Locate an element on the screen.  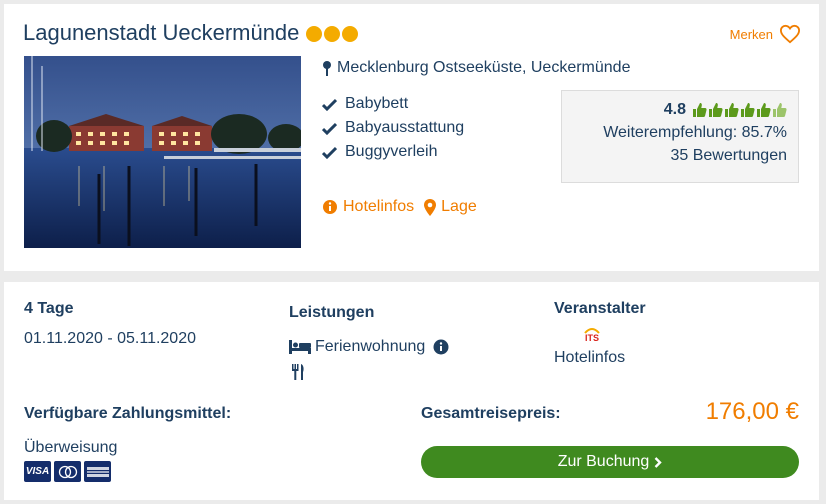
svg-text: ITS is located at coordinates (592, 338).